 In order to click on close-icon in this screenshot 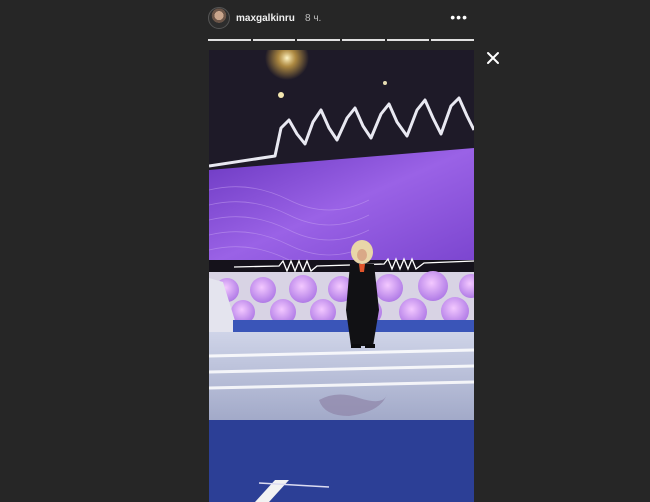, I will do `click(493, 58)`.